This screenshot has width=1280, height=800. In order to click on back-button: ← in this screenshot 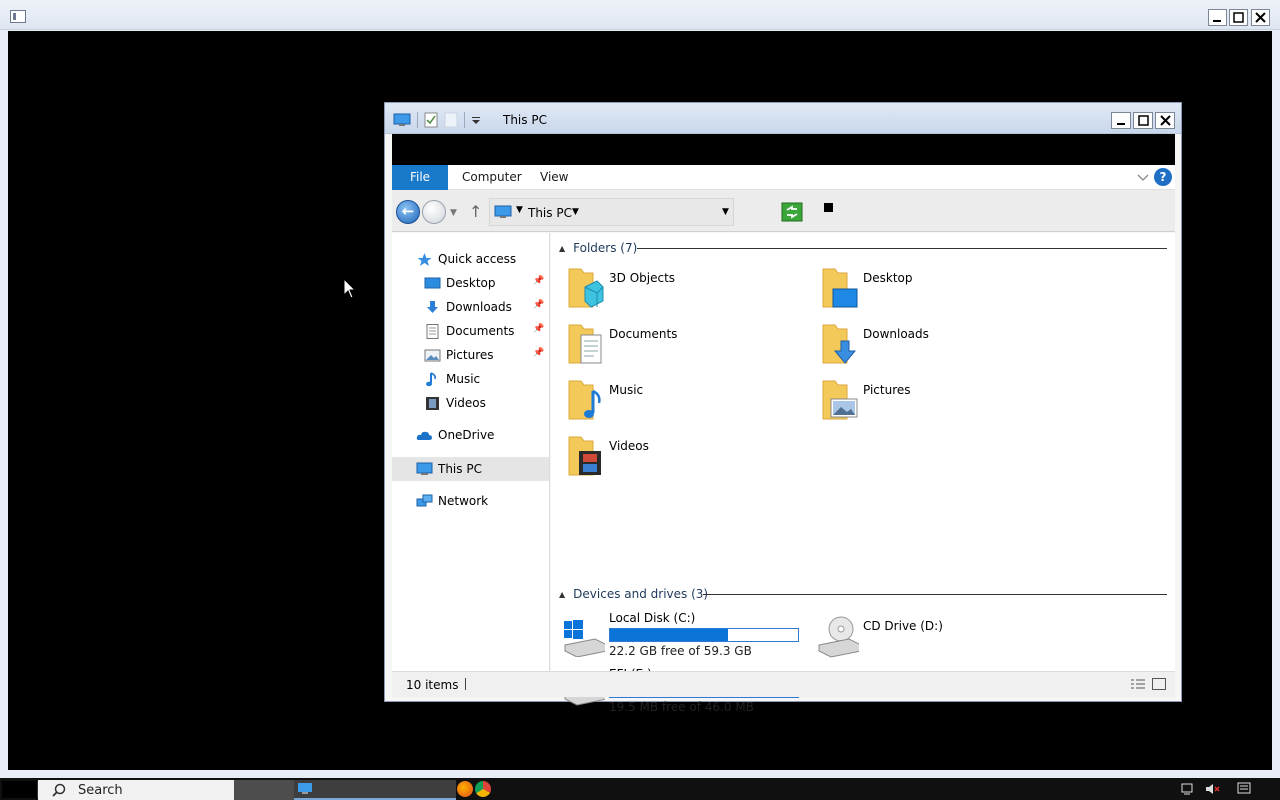, I will do `click(408, 212)`.